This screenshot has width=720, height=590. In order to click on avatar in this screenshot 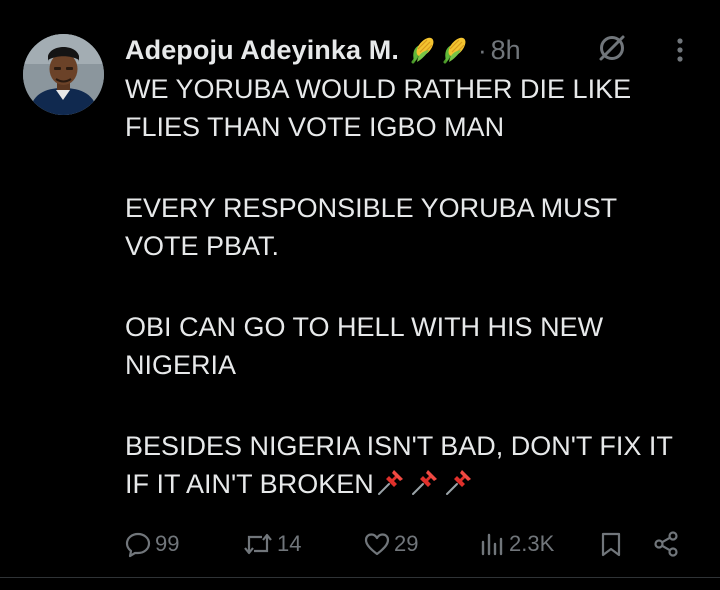, I will do `click(63, 74)`.